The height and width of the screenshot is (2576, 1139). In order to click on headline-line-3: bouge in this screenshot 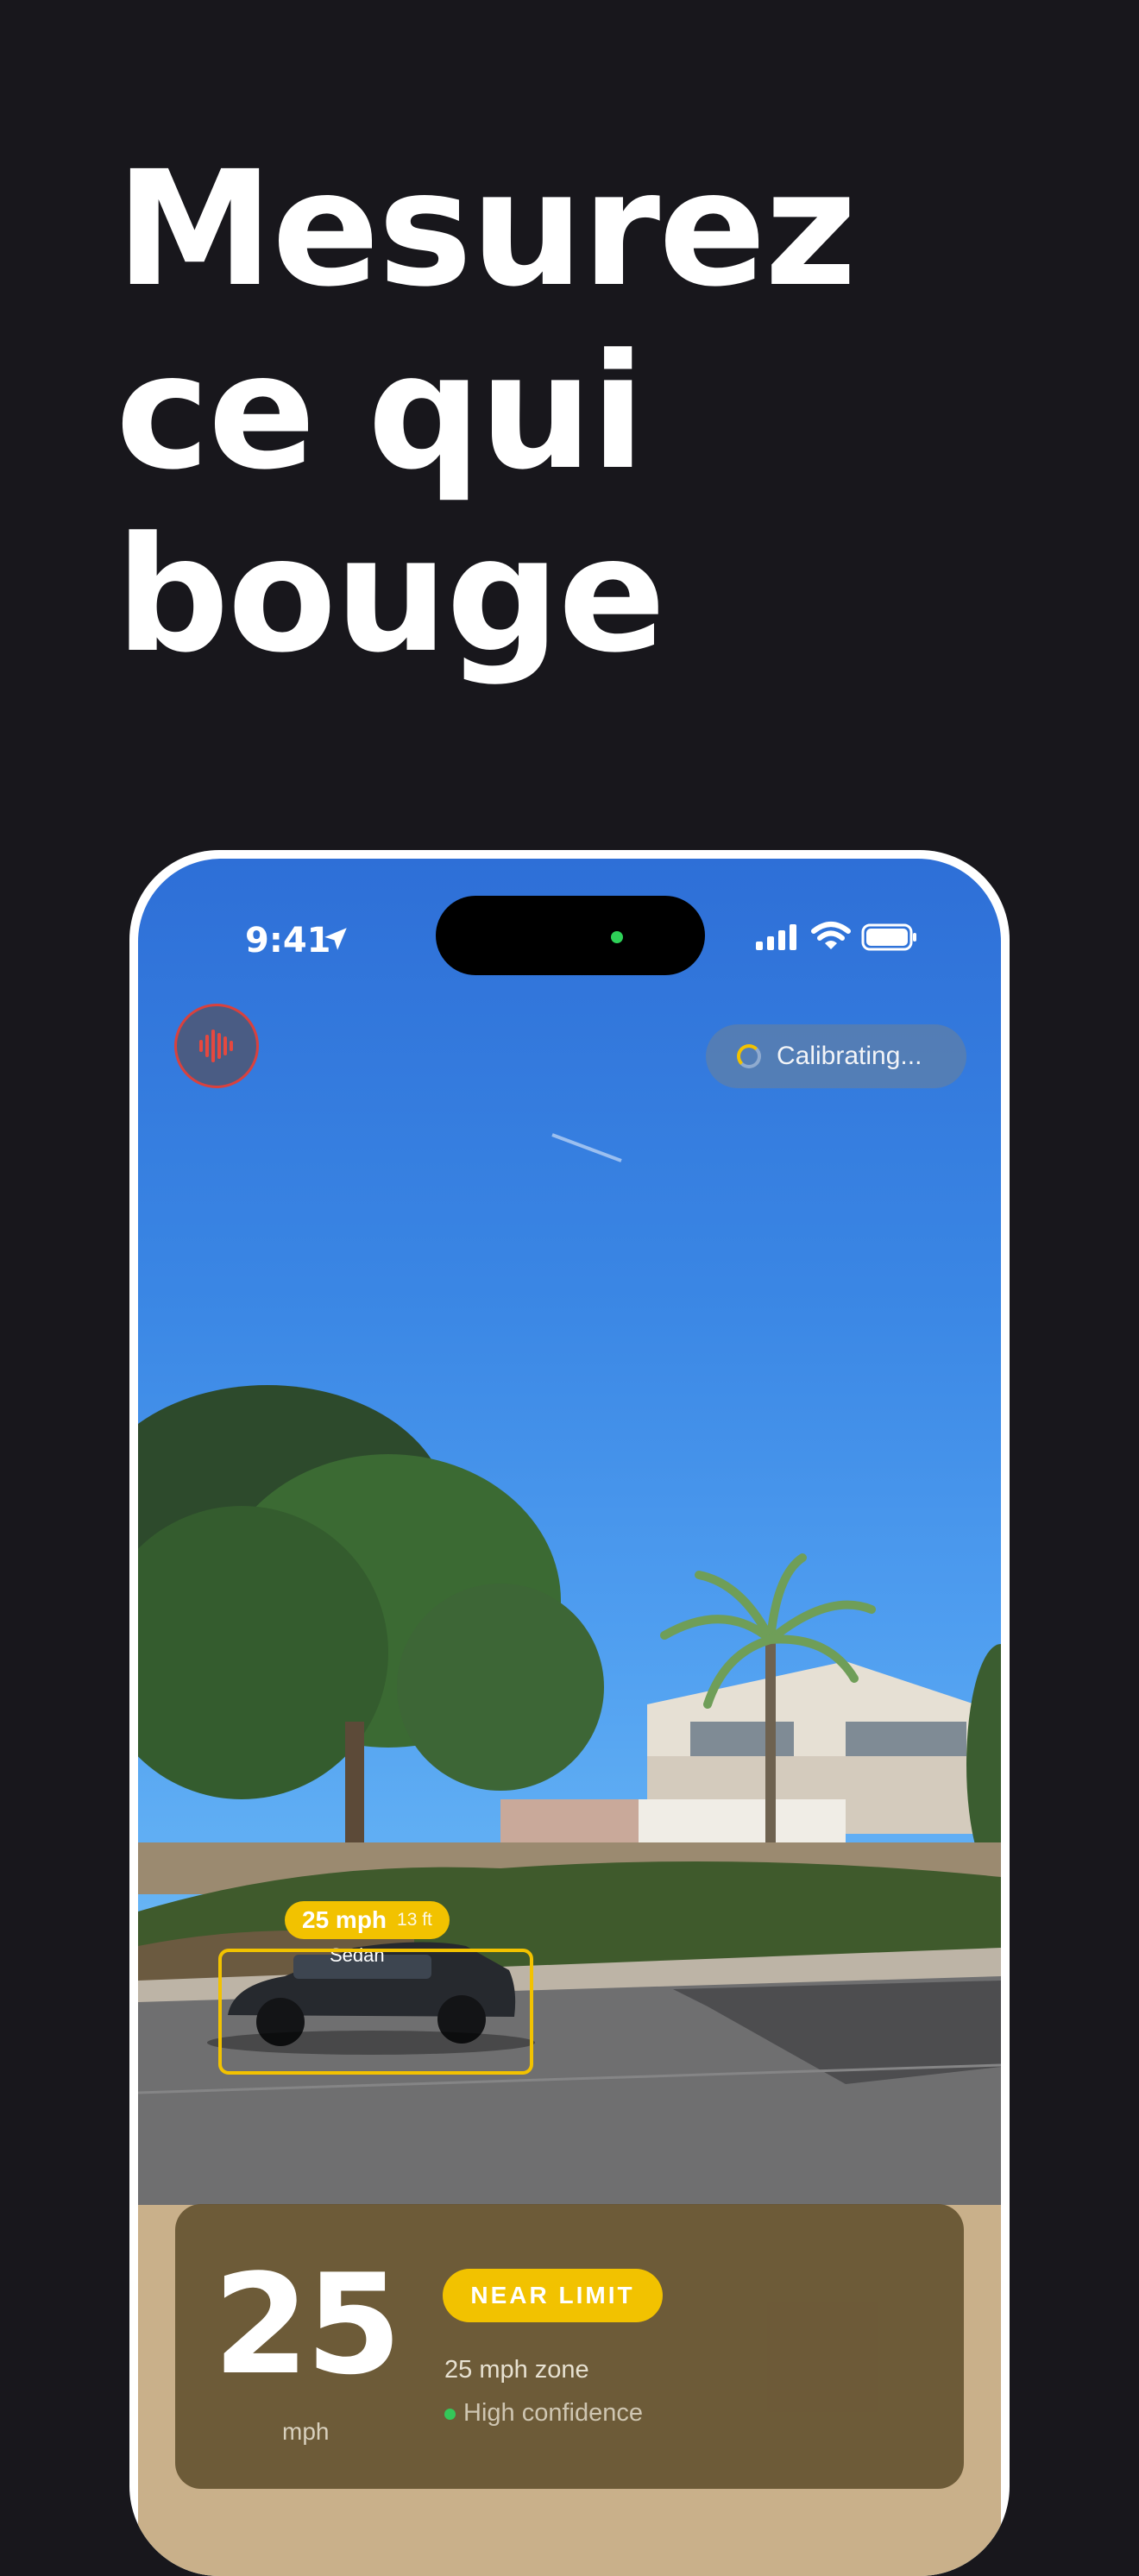, I will do `click(391, 596)`.